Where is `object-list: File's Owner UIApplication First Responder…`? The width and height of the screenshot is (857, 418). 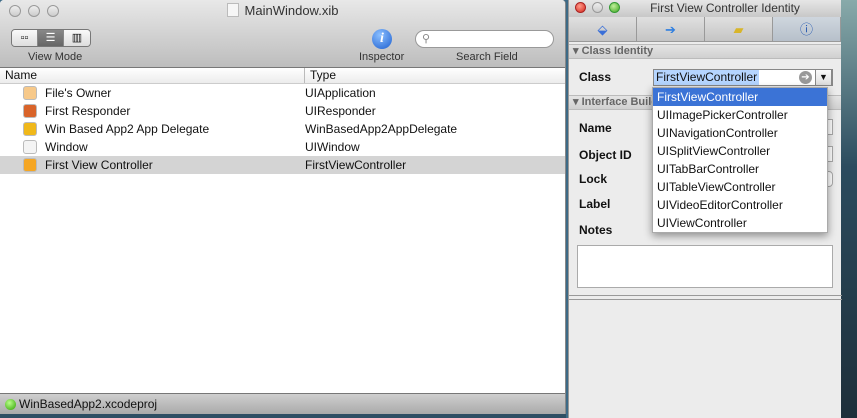
object-list: File's Owner UIApplication First Responder… is located at coordinates (282, 129).